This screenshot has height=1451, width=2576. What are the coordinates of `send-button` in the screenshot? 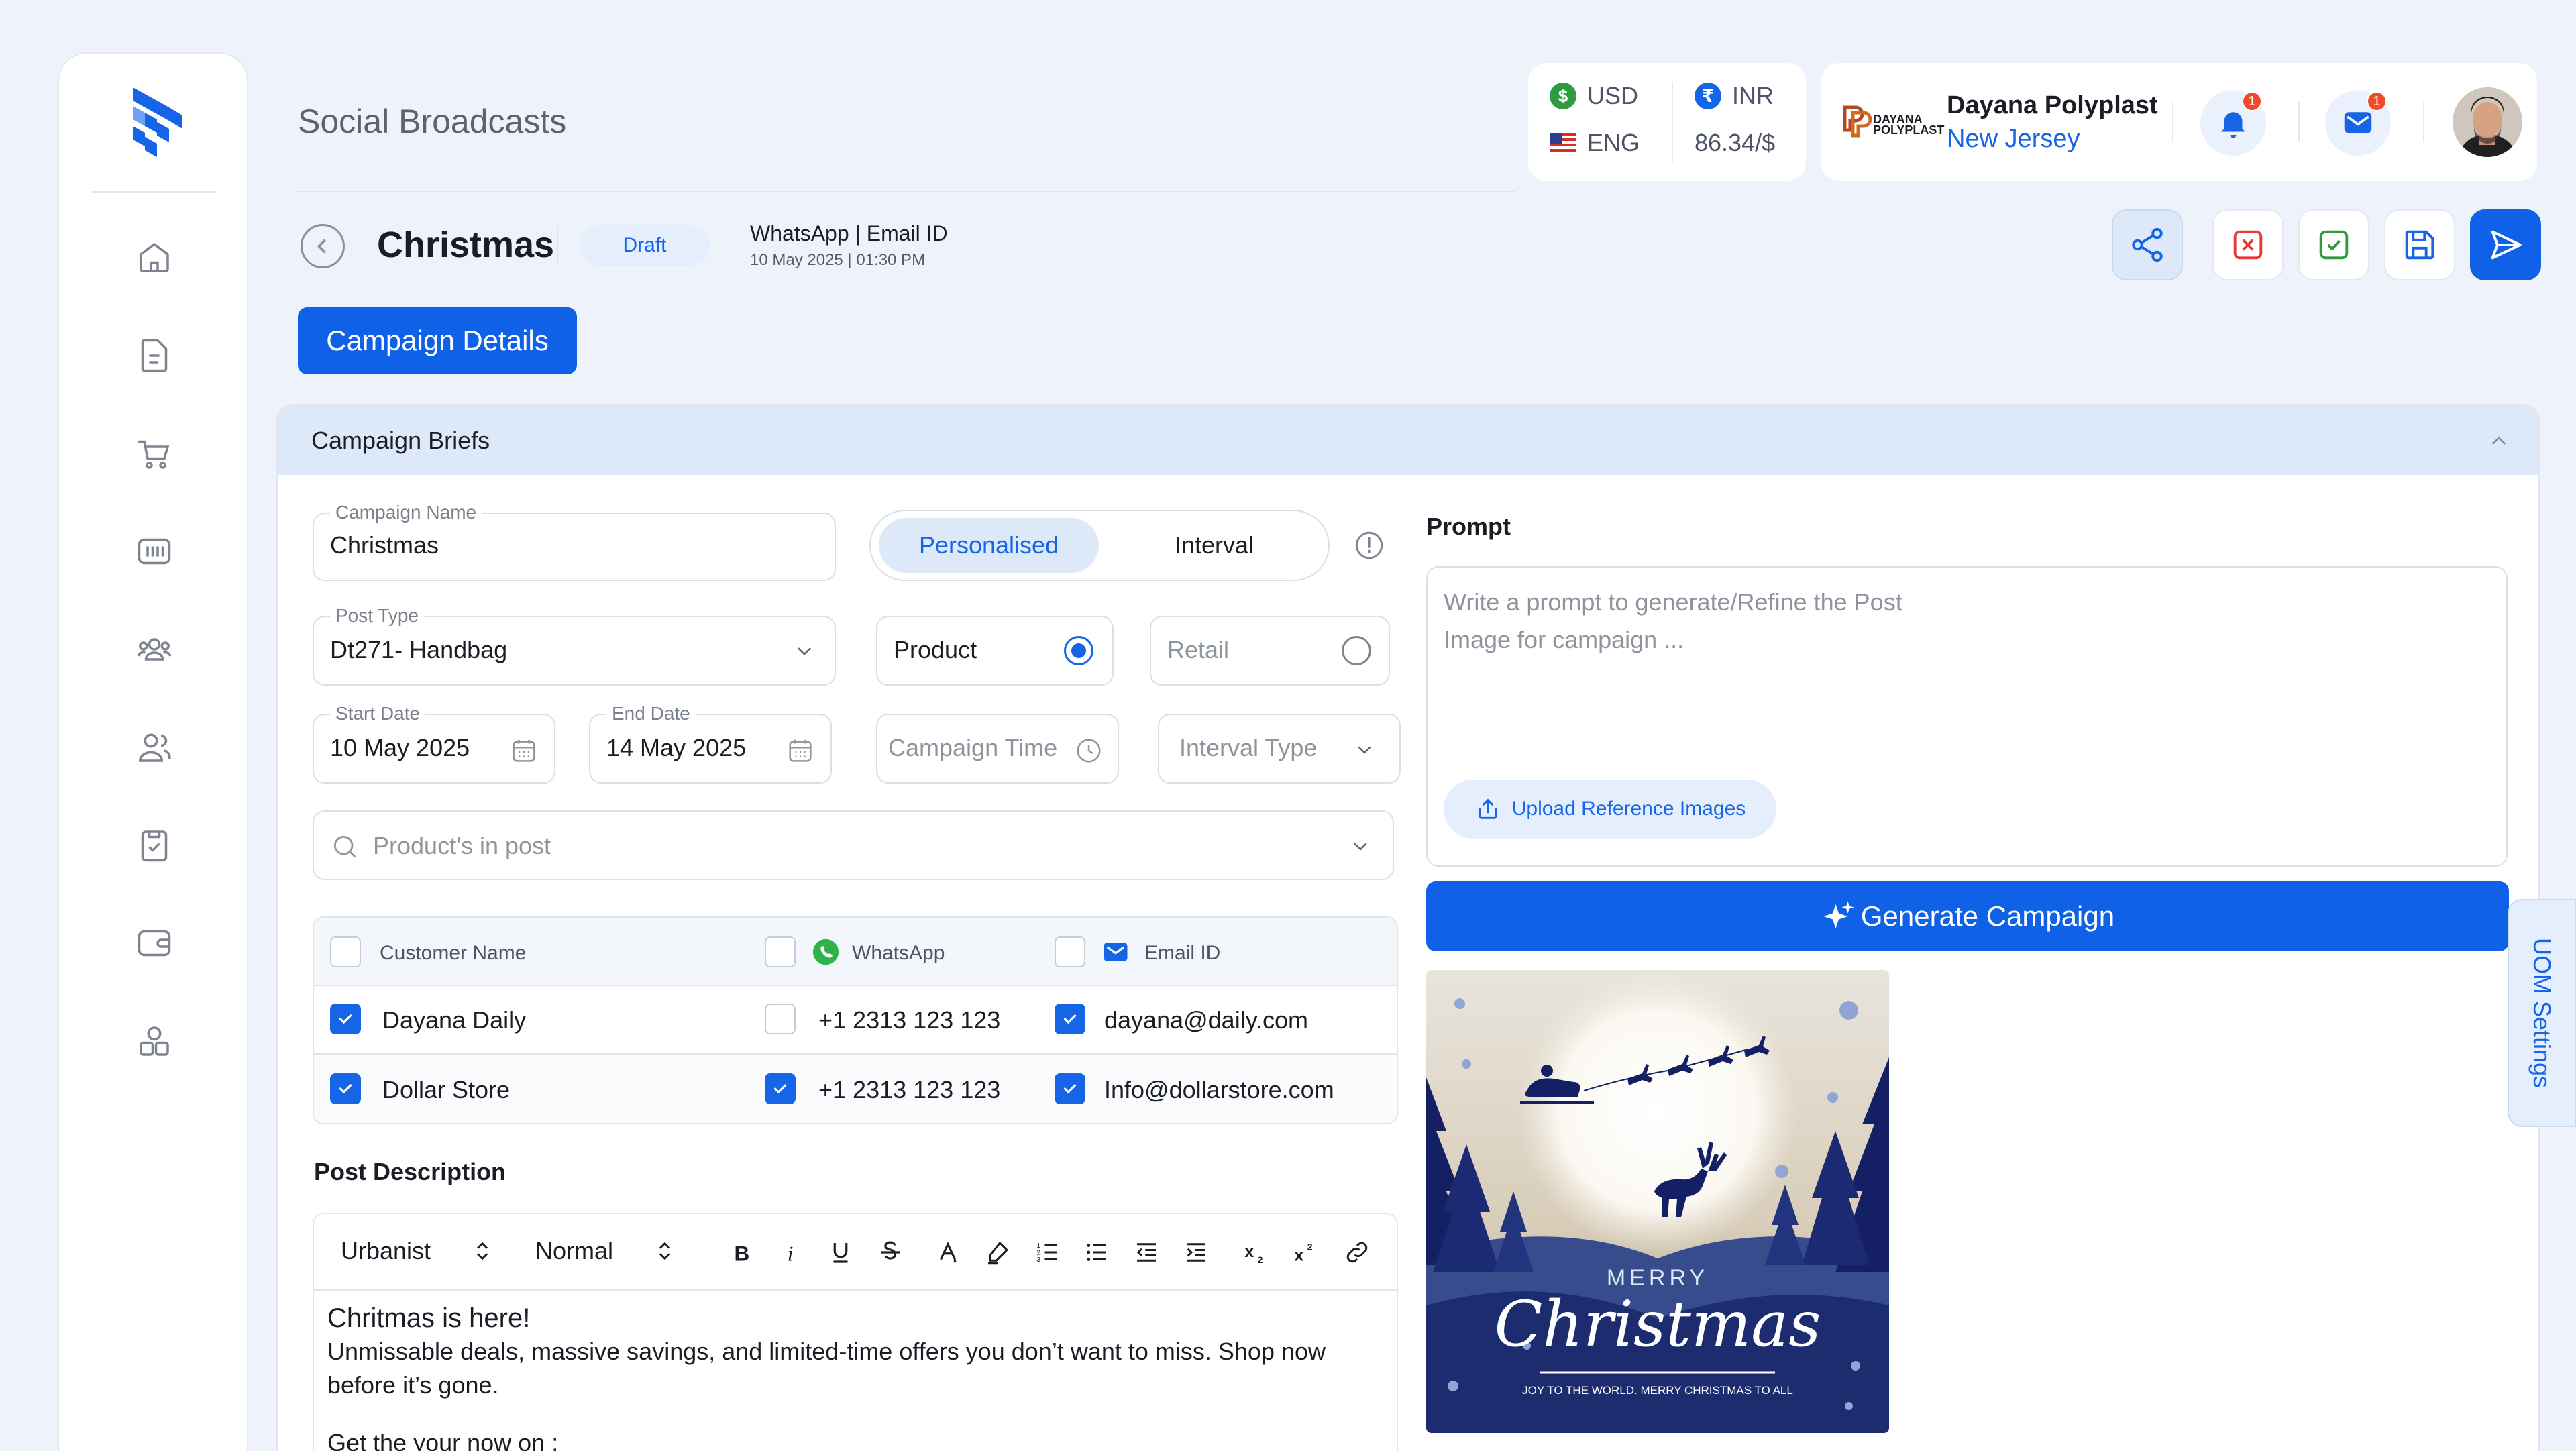 It's located at (2505, 244).